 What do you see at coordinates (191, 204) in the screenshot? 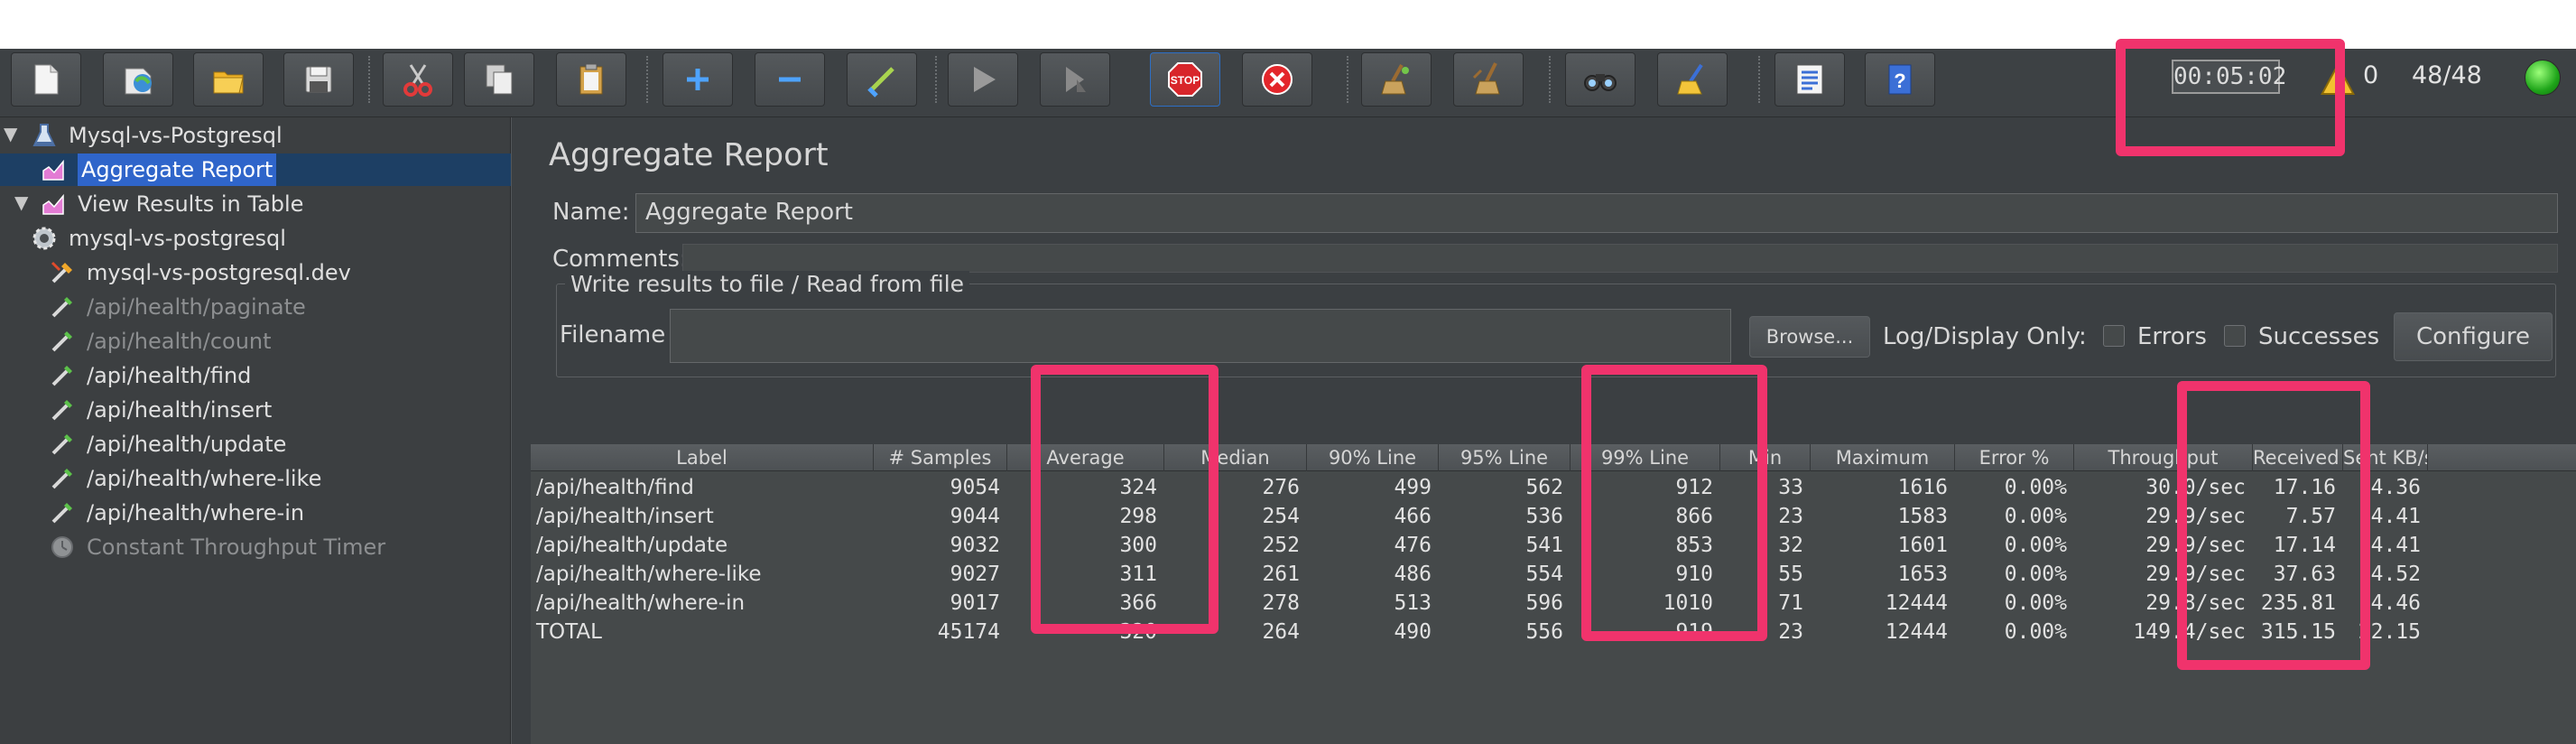
I see `tree-item-label: View Results in Table` at bounding box center [191, 204].